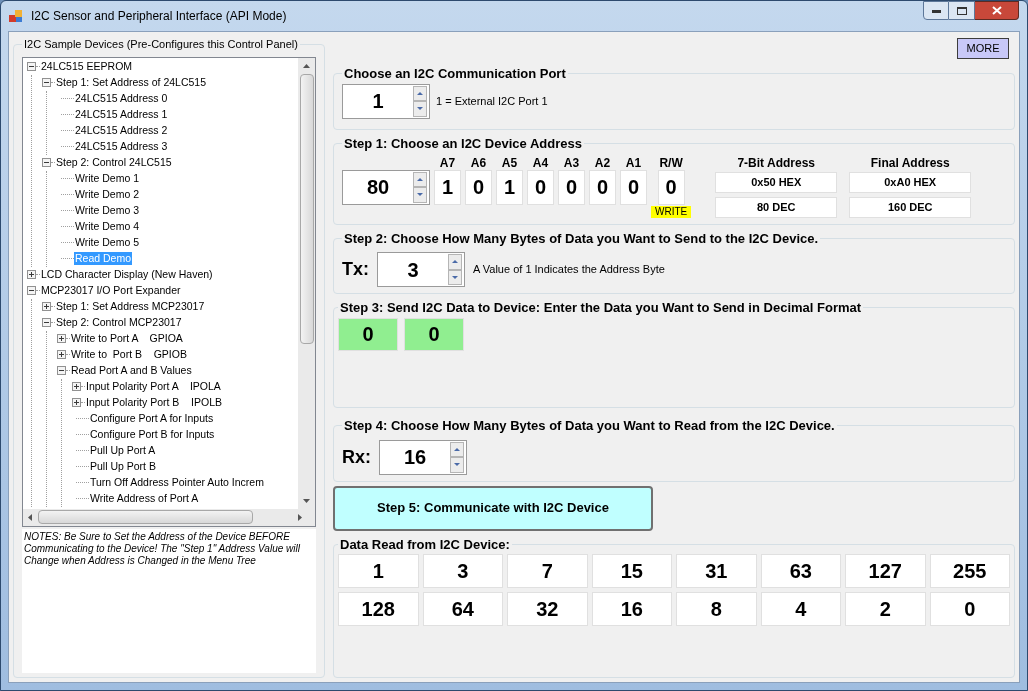 The width and height of the screenshot is (1028, 691). I want to click on tree-item: Write Demo 1, so click(107, 178).